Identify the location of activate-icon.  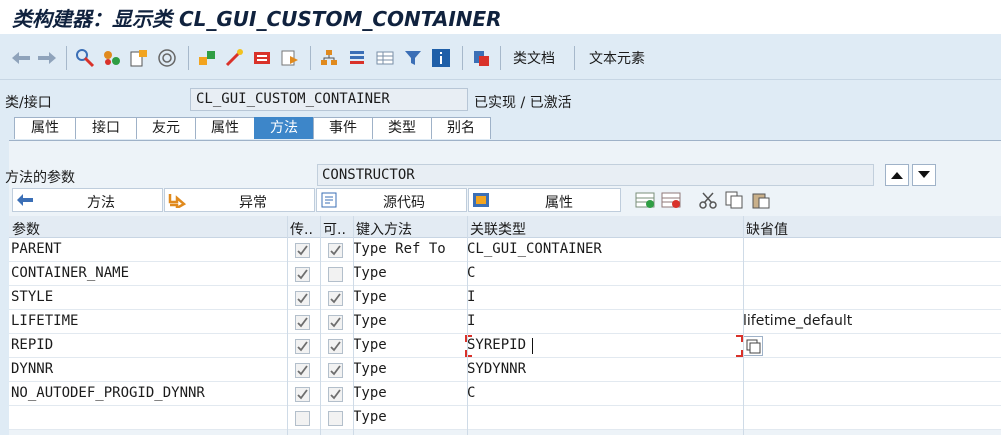
(167, 58).